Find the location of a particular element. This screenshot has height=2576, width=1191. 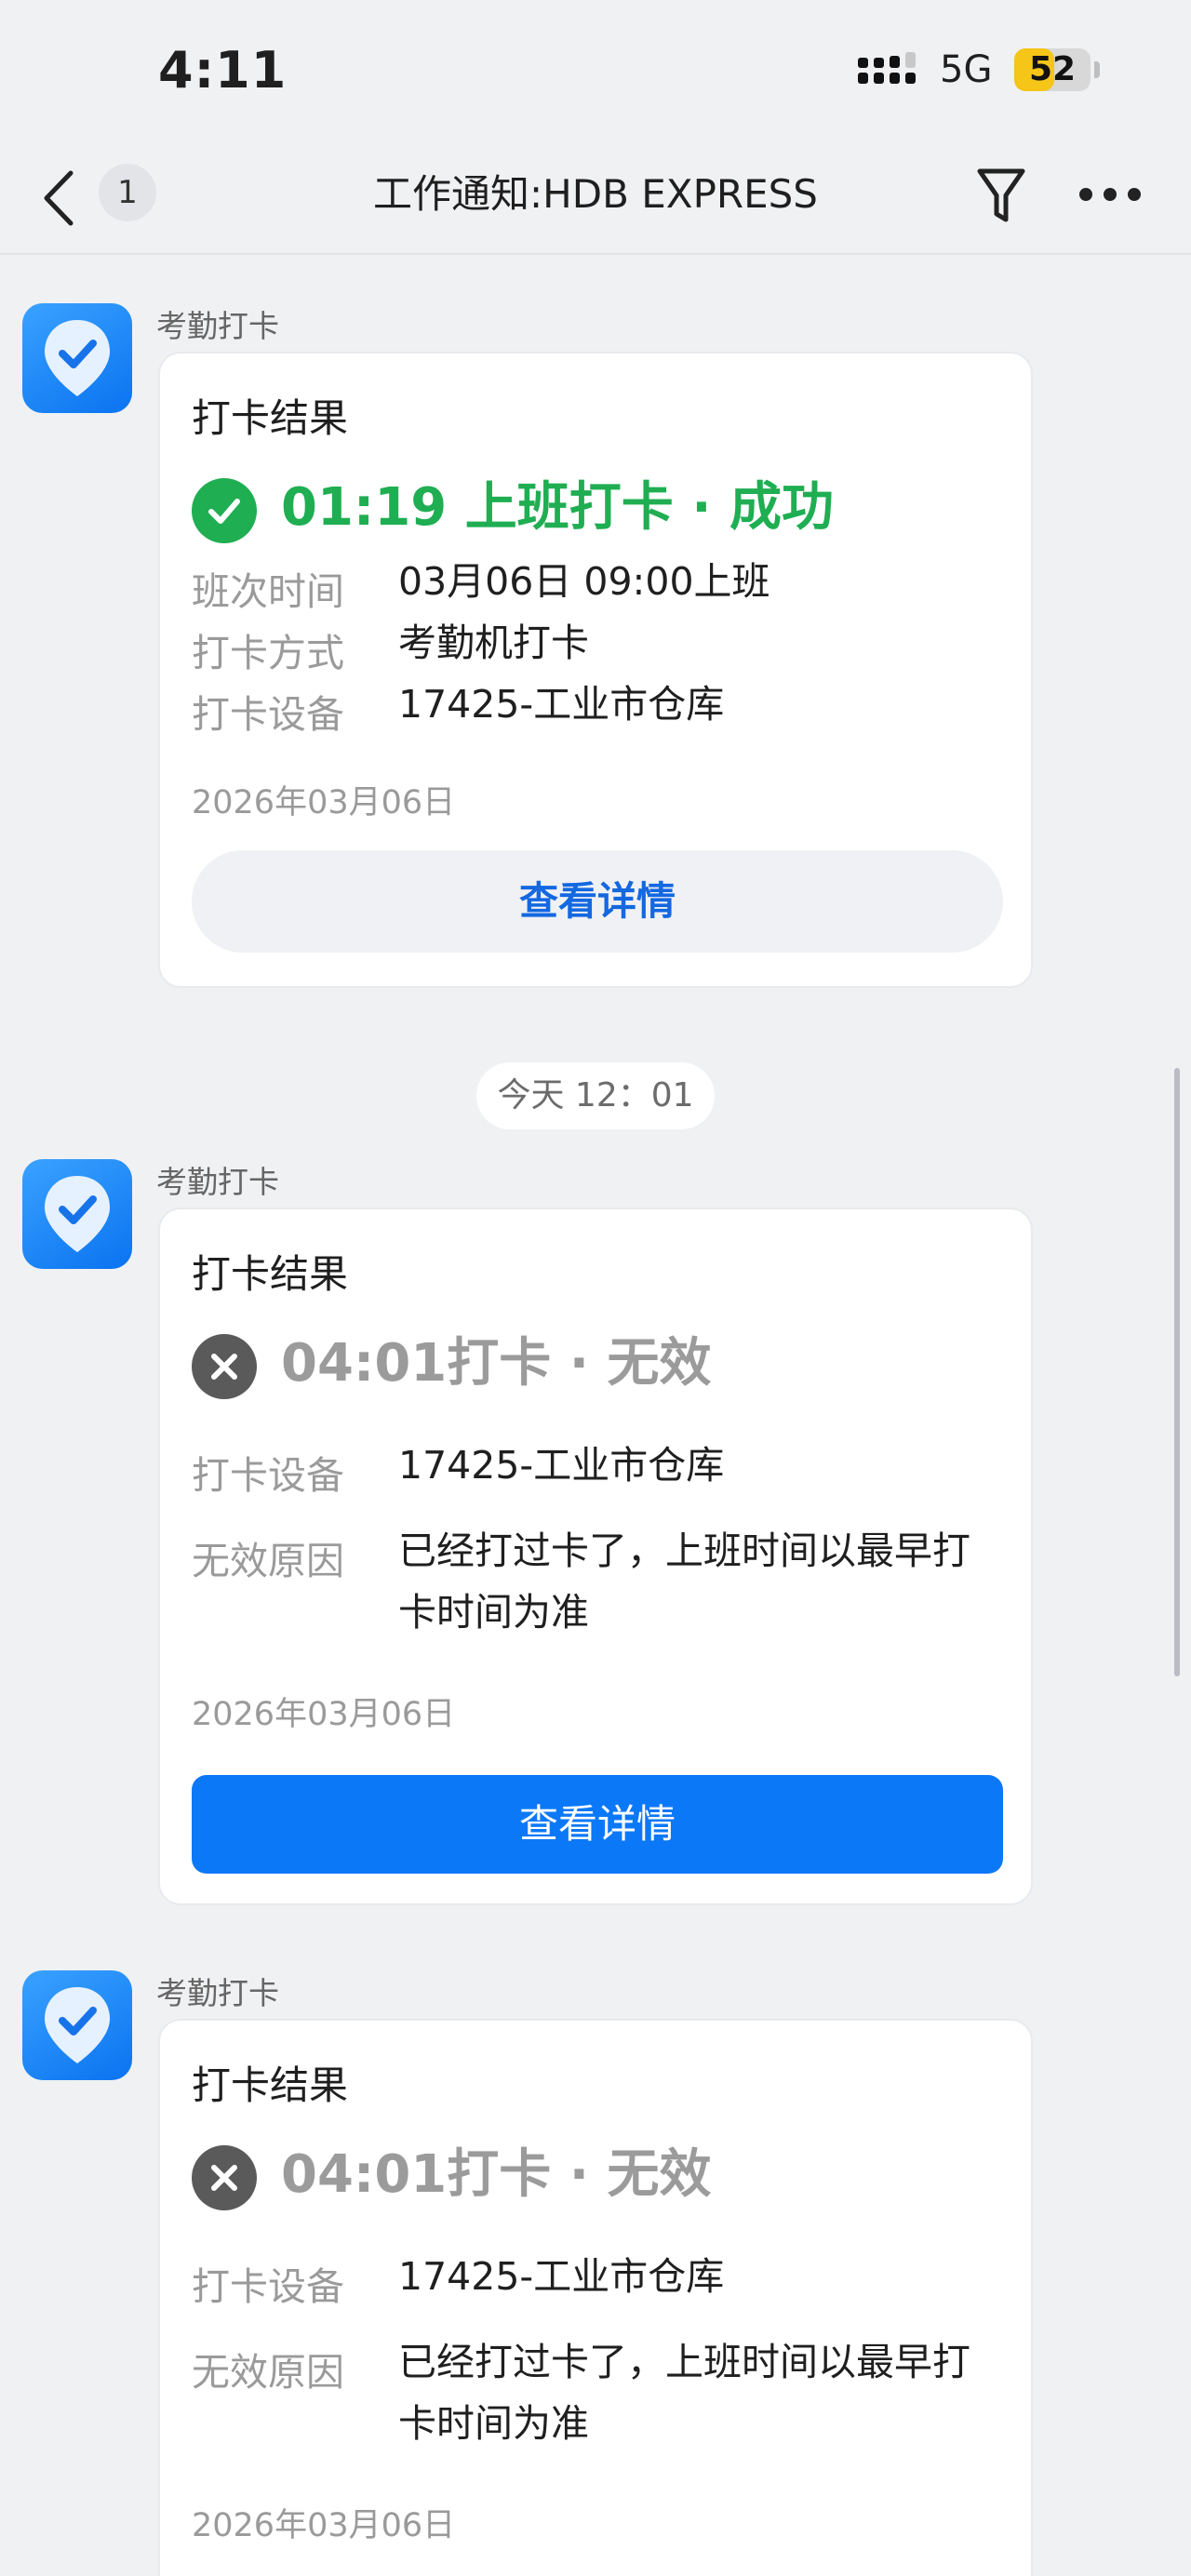

result-text: 01:19 上班打卡 · 成功 is located at coordinates (558, 507).